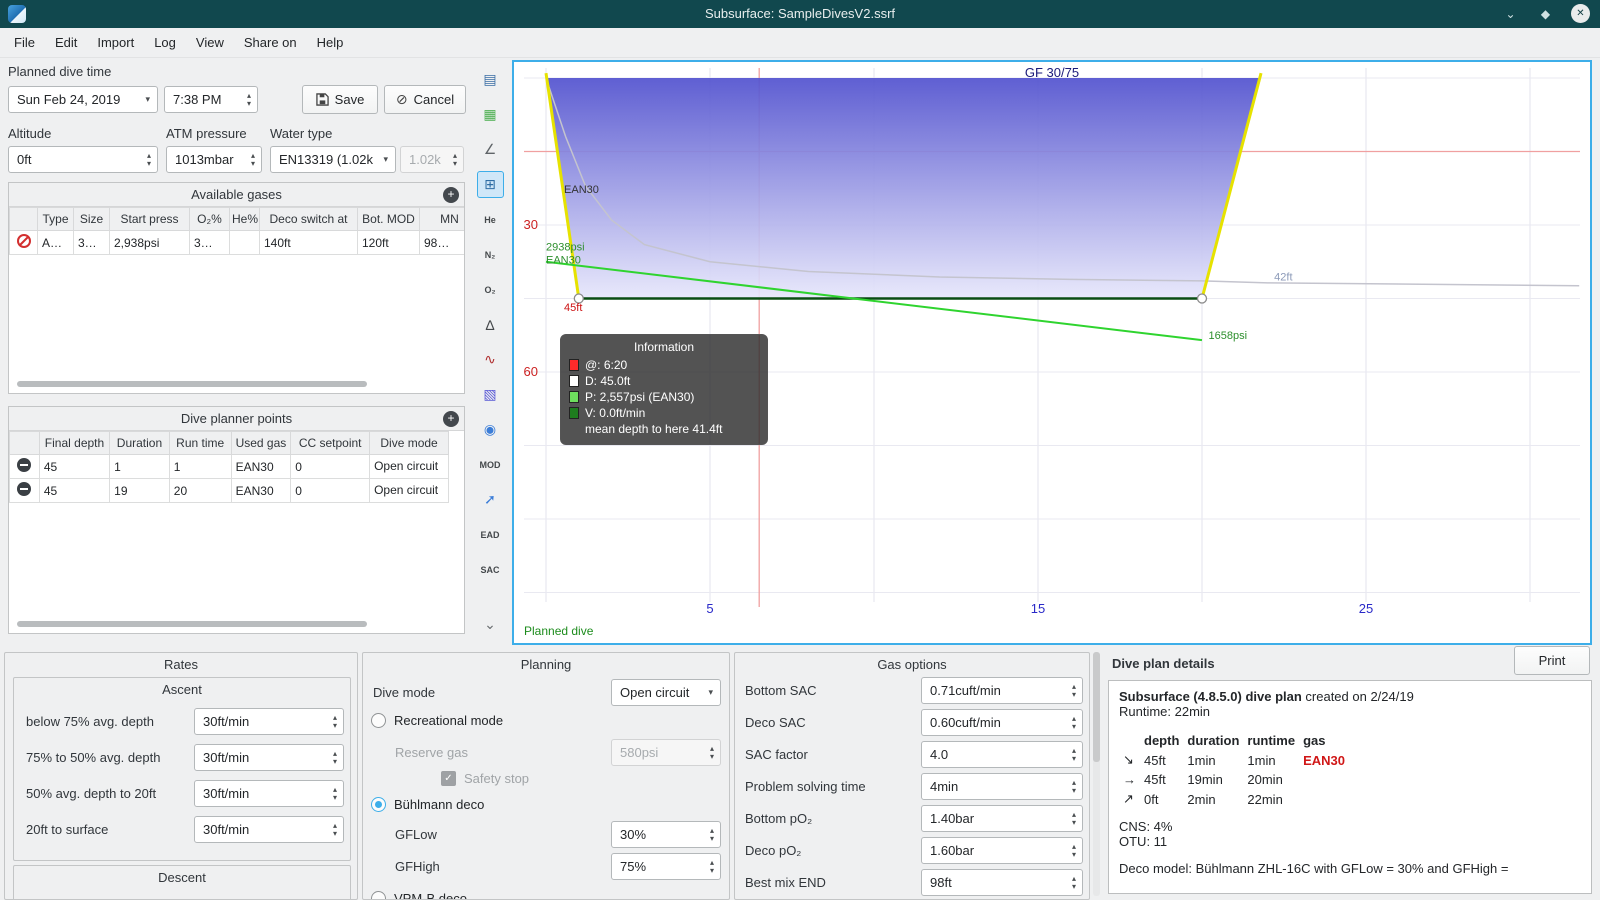  Describe the element at coordinates (490, 184) in the screenshot. I see `scale-profile-icon: ⊞` at that location.